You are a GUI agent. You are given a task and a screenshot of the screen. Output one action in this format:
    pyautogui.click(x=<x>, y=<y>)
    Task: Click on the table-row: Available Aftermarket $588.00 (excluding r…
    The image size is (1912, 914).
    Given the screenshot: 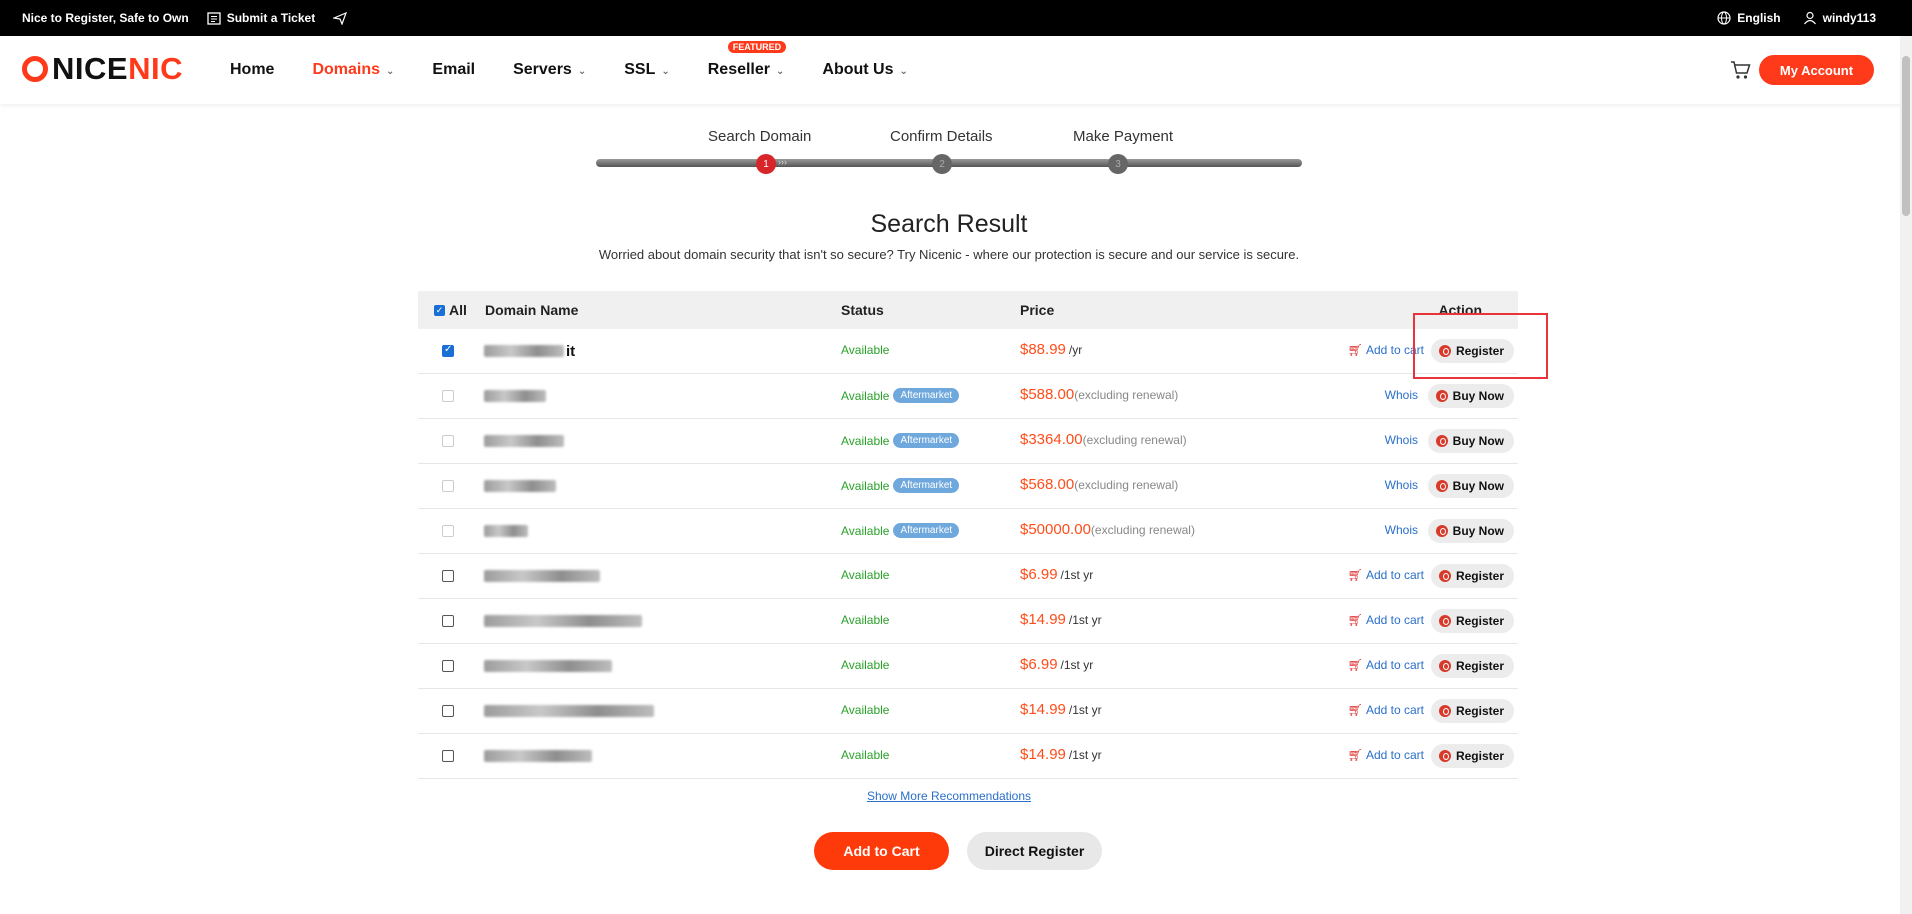 What is the action you would take?
    pyautogui.click(x=968, y=396)
    